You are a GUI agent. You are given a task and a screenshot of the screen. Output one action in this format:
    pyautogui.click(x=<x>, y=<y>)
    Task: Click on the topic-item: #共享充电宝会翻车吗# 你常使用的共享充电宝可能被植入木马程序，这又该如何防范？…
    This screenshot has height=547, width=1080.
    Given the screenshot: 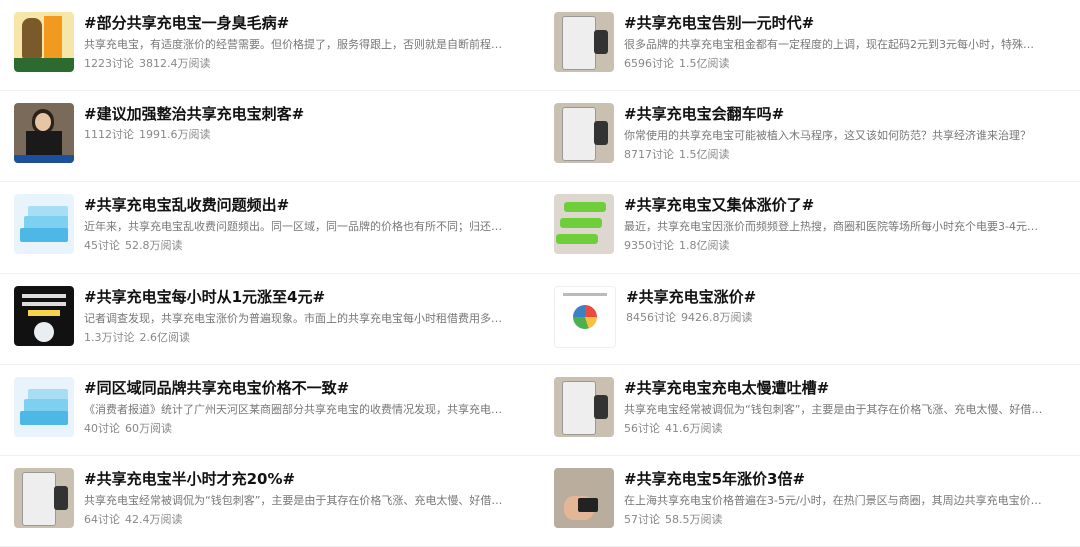 What is the action you would take?
    pyautogui.click(x=810, y=137)
    